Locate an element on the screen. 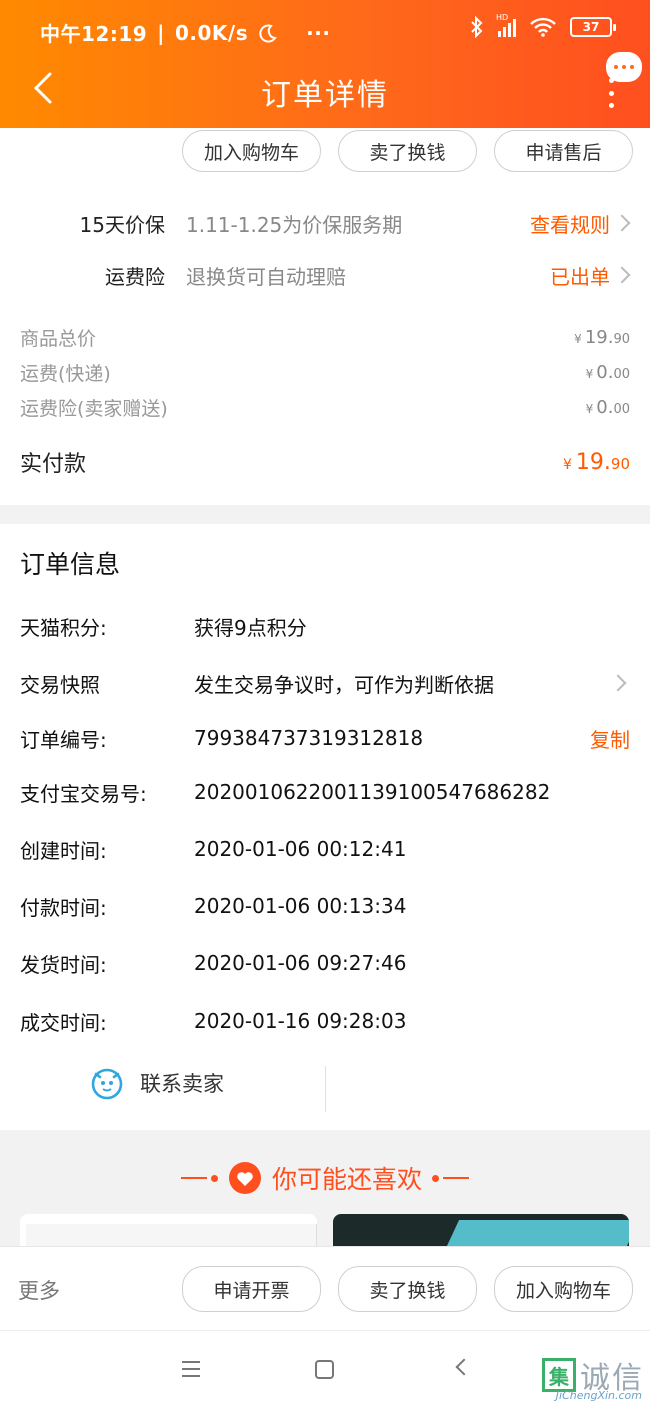  add-cart-button: 加入购物车 is located at coordinates (251, 151).